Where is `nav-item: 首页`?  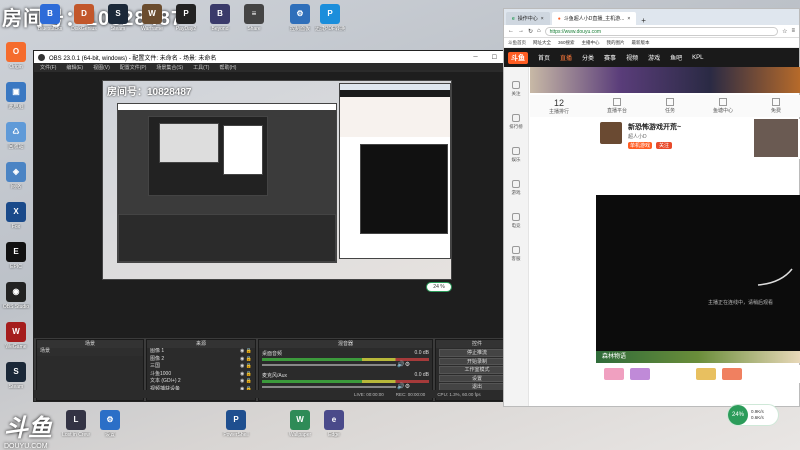 nav-item: 首页 is located at coordinates (544, 57).